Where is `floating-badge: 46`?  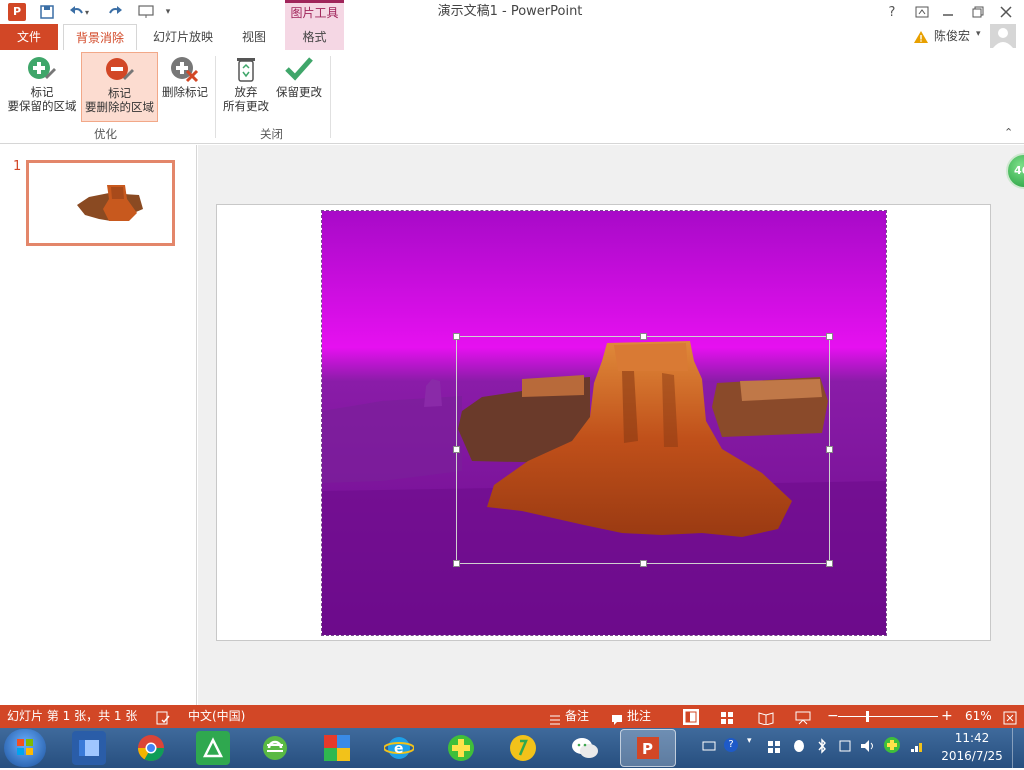
floating-badge: 46 is located at coordinates (1015, 171).